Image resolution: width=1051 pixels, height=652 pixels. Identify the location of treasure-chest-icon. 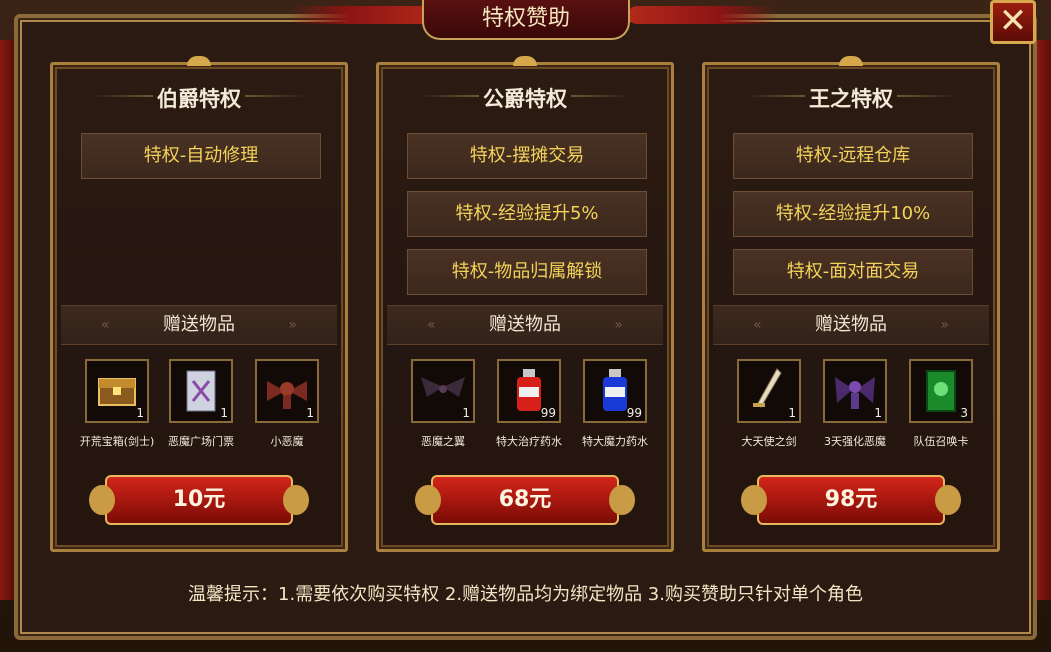
(117, 392).